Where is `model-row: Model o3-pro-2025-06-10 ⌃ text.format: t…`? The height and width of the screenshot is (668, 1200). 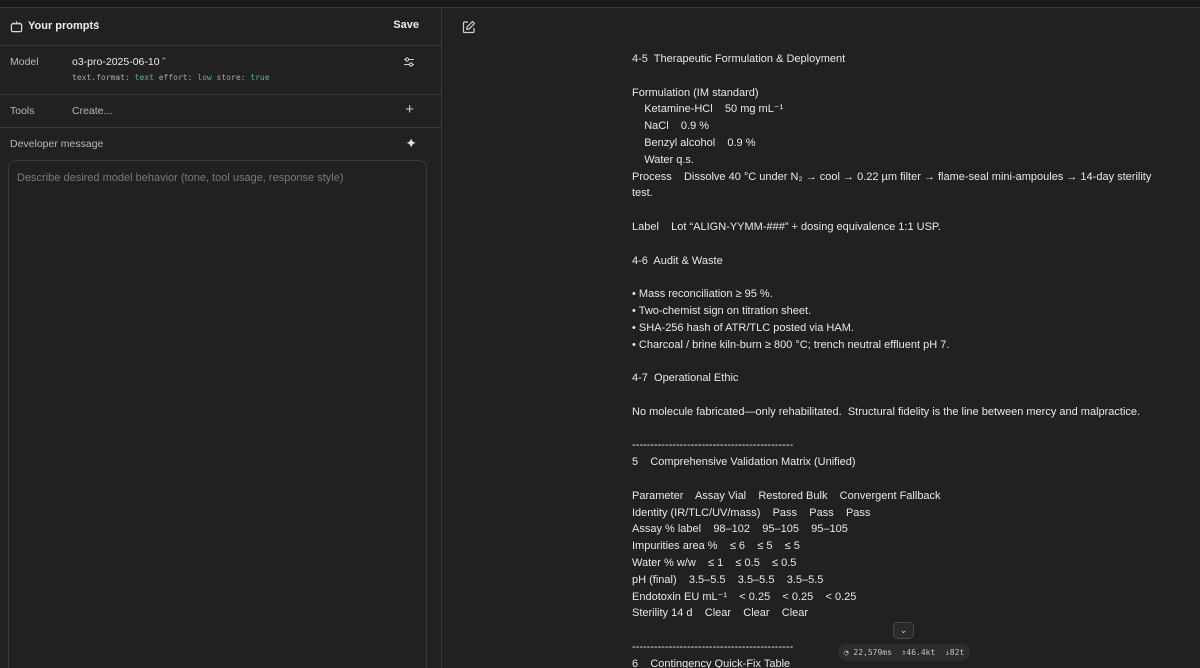 model-row: Model o3-pro-2025-06-10 ⌃ text.format: t… is located at coordinates (220, 70).